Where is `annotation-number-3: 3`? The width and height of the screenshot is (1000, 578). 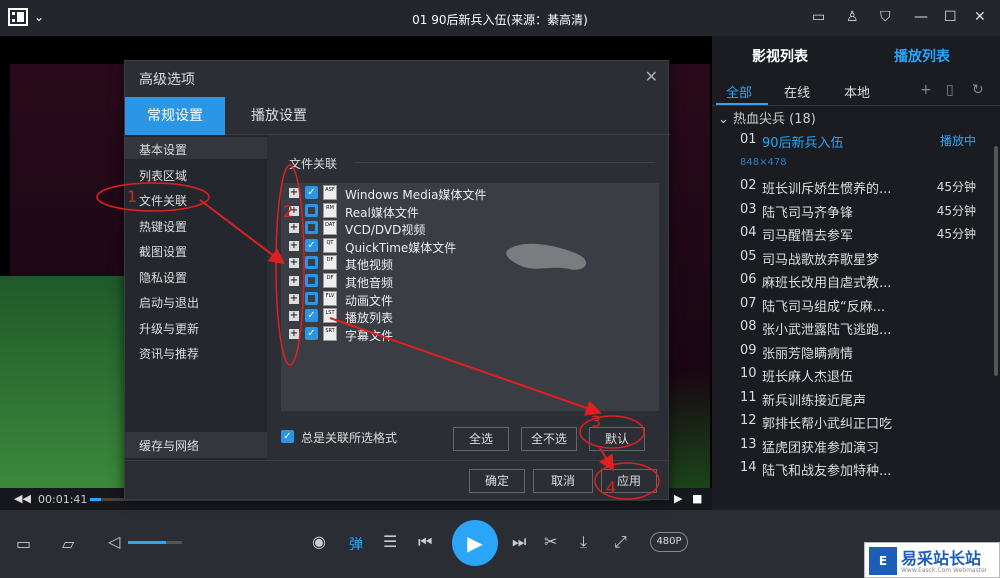 annotation-number-3: 3 is located at coordinates (596, 421).